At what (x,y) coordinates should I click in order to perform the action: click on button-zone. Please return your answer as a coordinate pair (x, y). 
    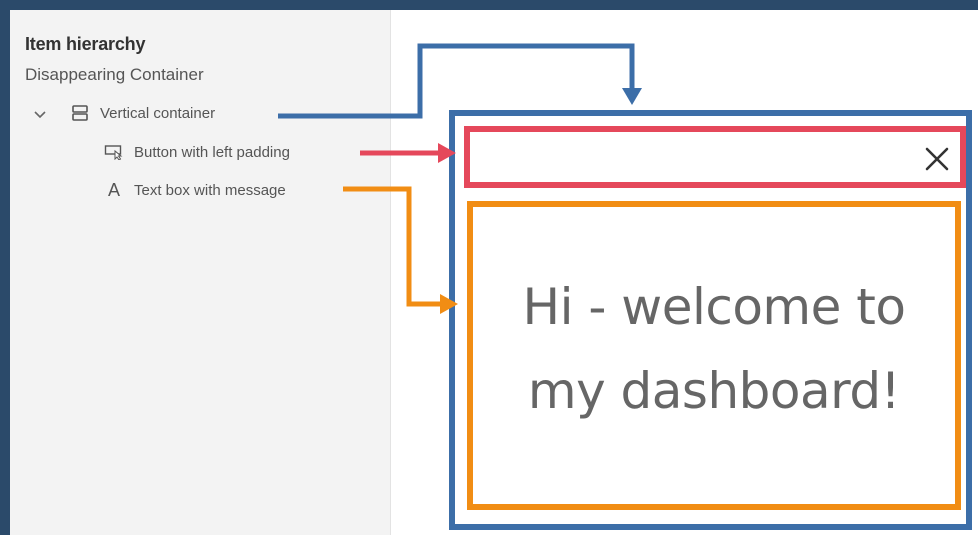
    Looking at the image, I should click on (715, 157).